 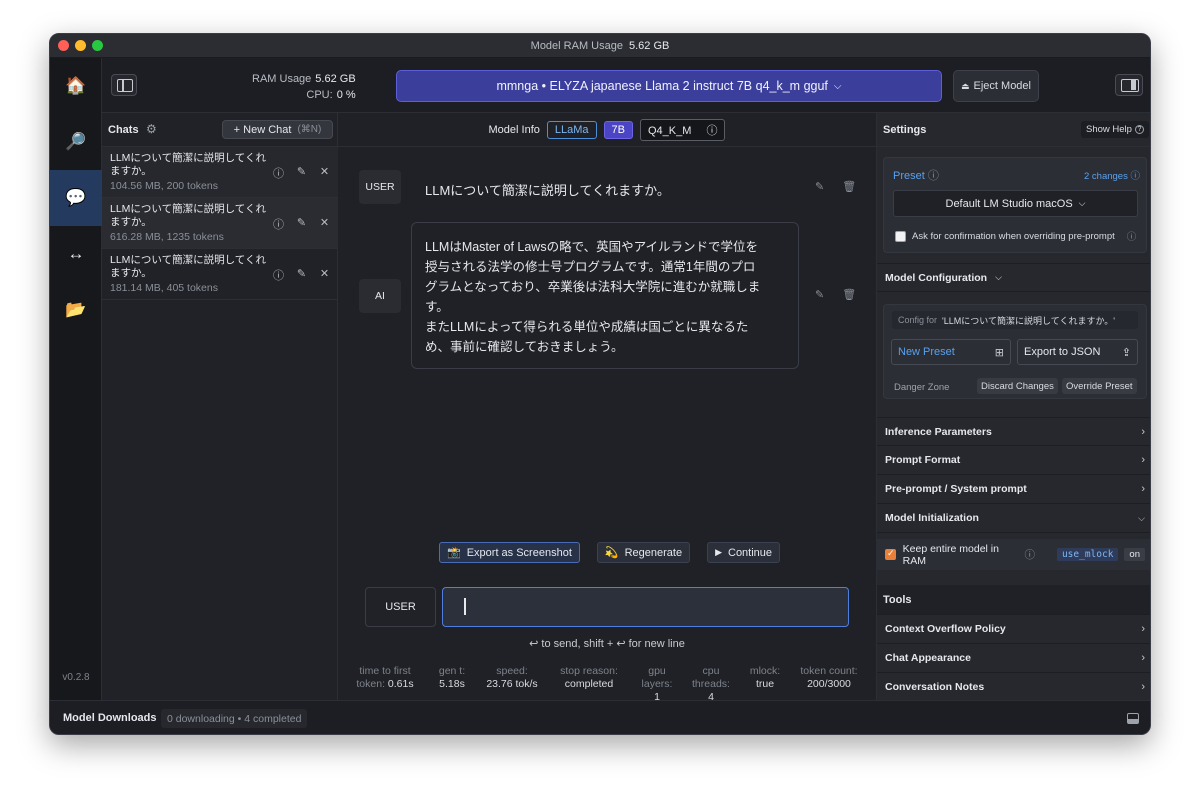 I want to click on export-screenshot-button: 📸 Export as Screenshot, so click(x=509, y=552).